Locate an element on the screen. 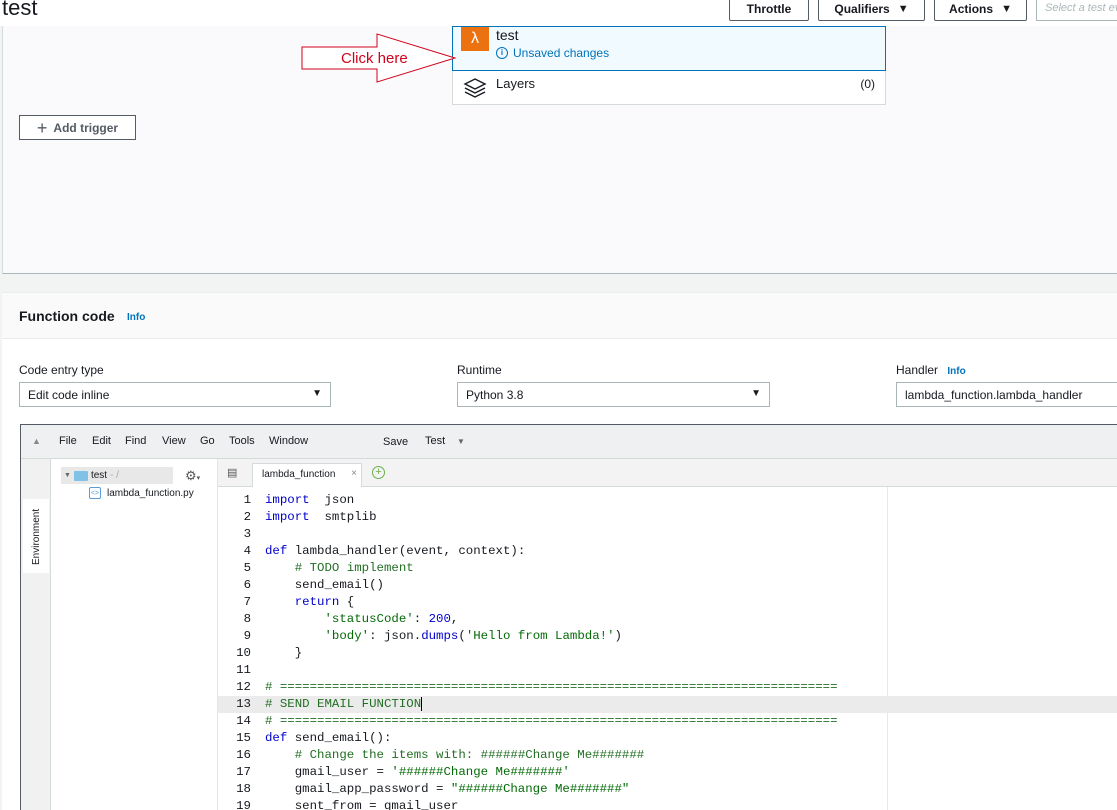 This screenshot has width=1117, height=810. line-number: 17 is located at coordinates (243, 772).